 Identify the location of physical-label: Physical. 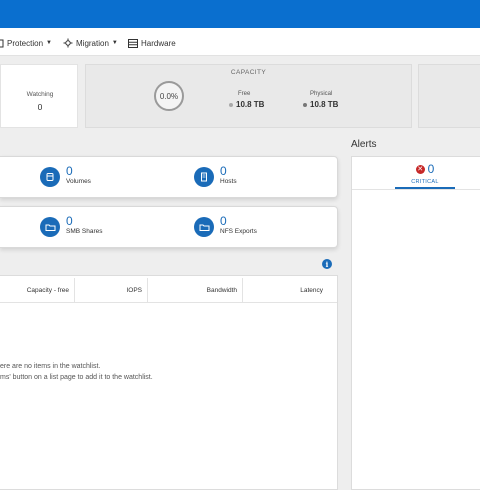
(321, 94).